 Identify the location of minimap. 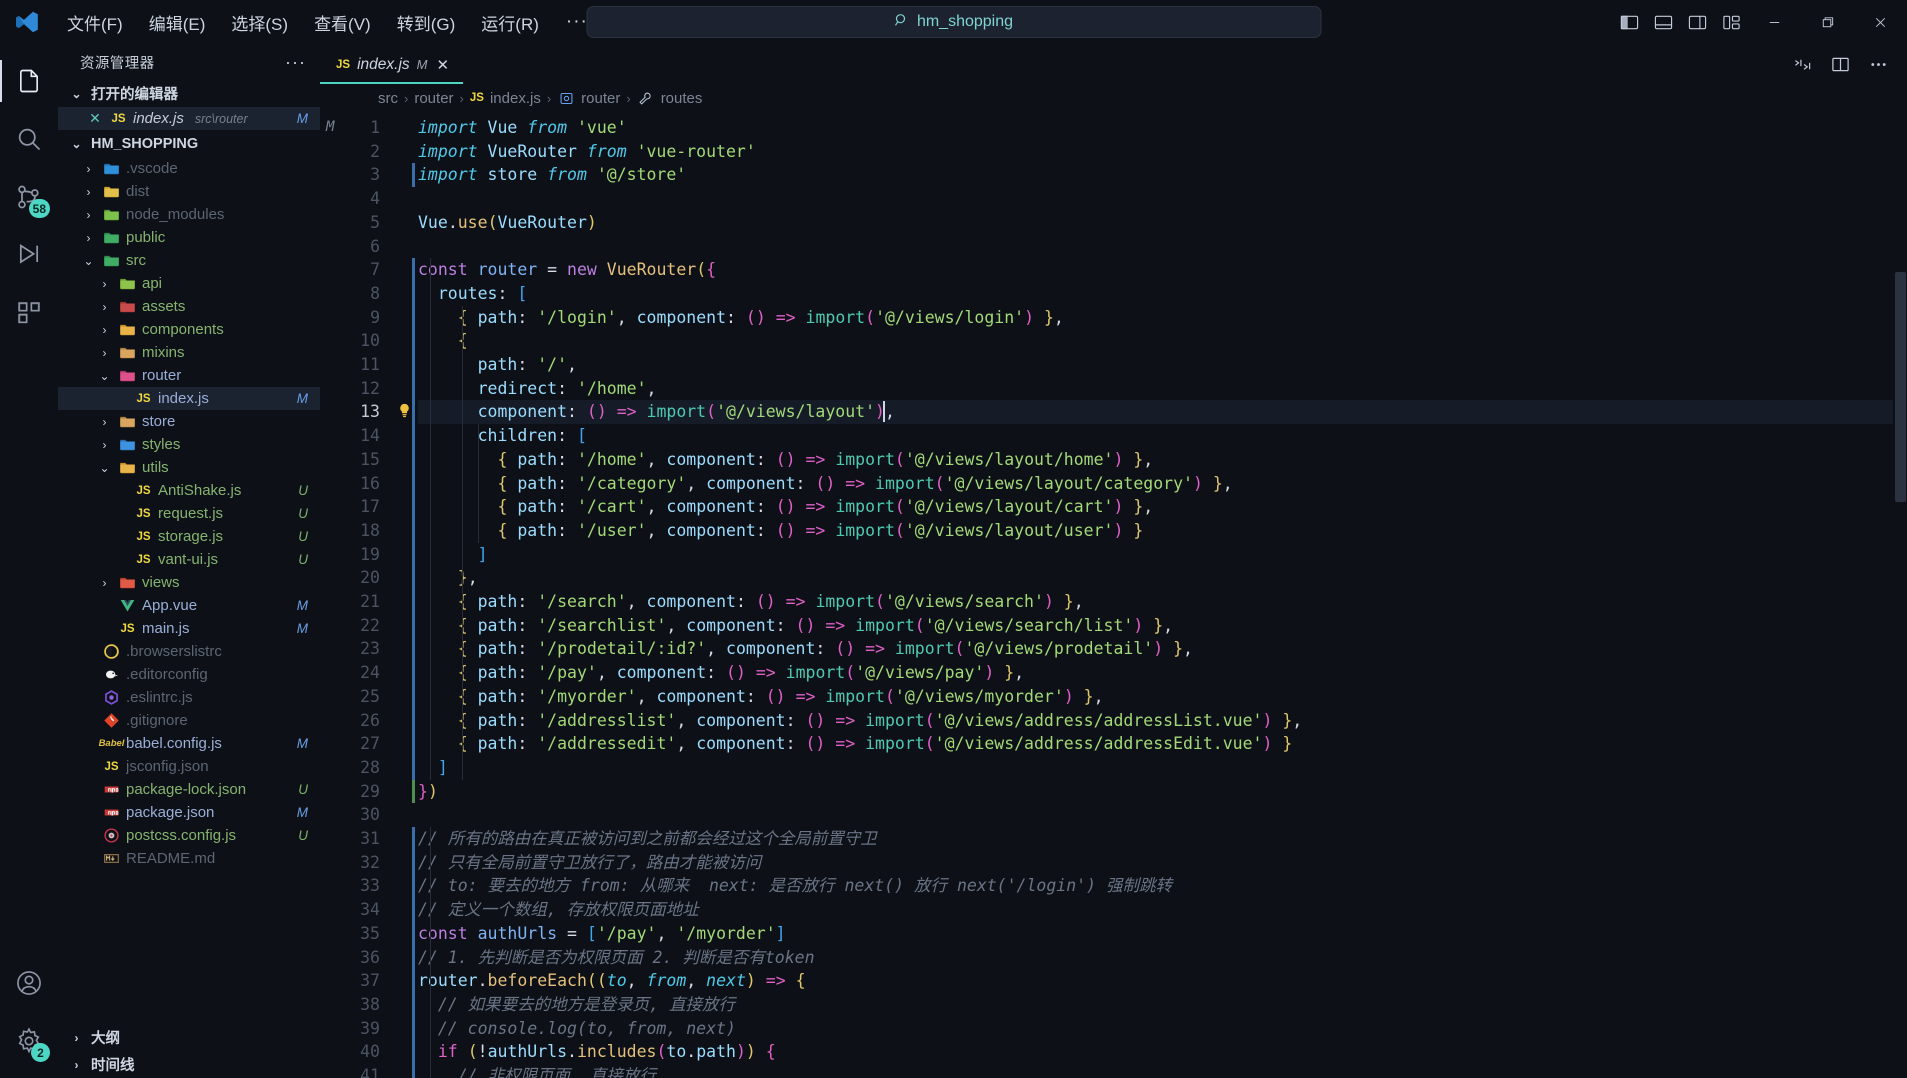
(1900, 595).